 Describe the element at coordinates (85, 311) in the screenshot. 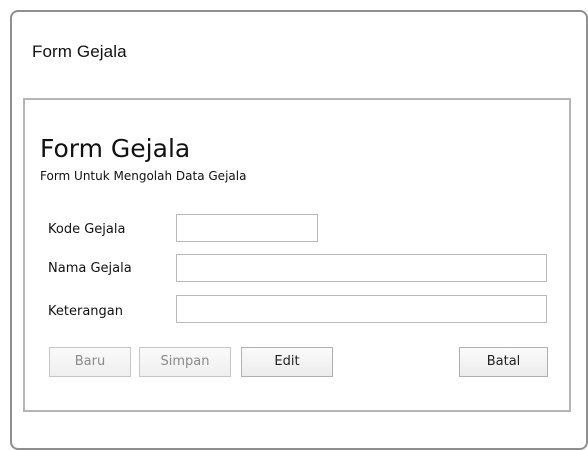

I see `keterangan-label: Keterangan` at that location.